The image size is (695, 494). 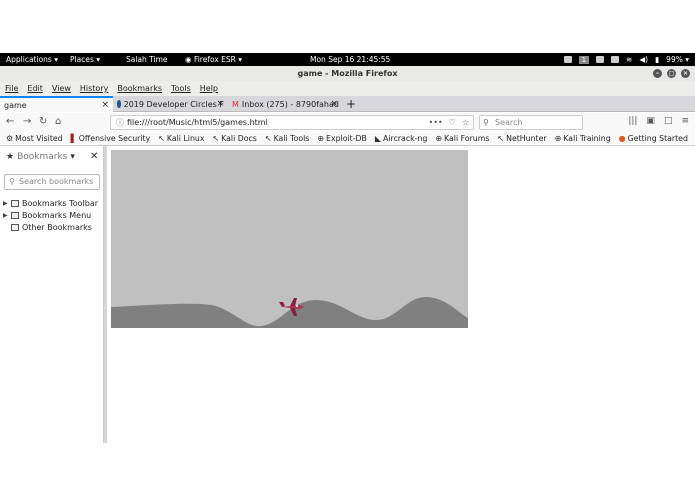 What do you see at coordinates (15, 203) in the screenshot?
I see `toolbar-folder-icon` at bounding box center [15, 203].